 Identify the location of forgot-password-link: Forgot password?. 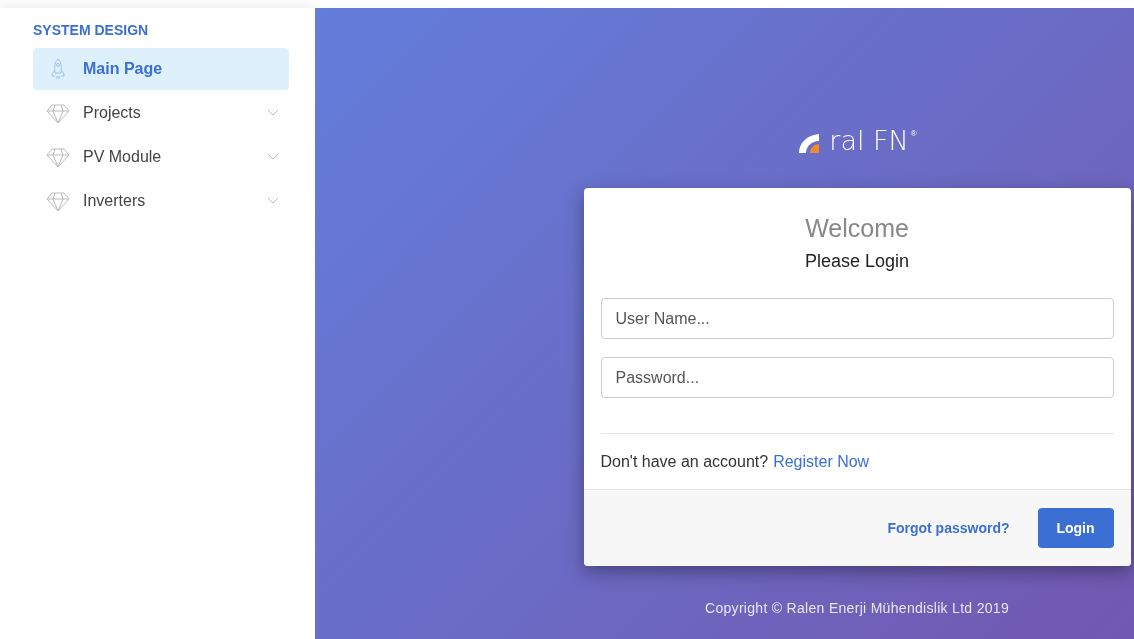
(948, 528).